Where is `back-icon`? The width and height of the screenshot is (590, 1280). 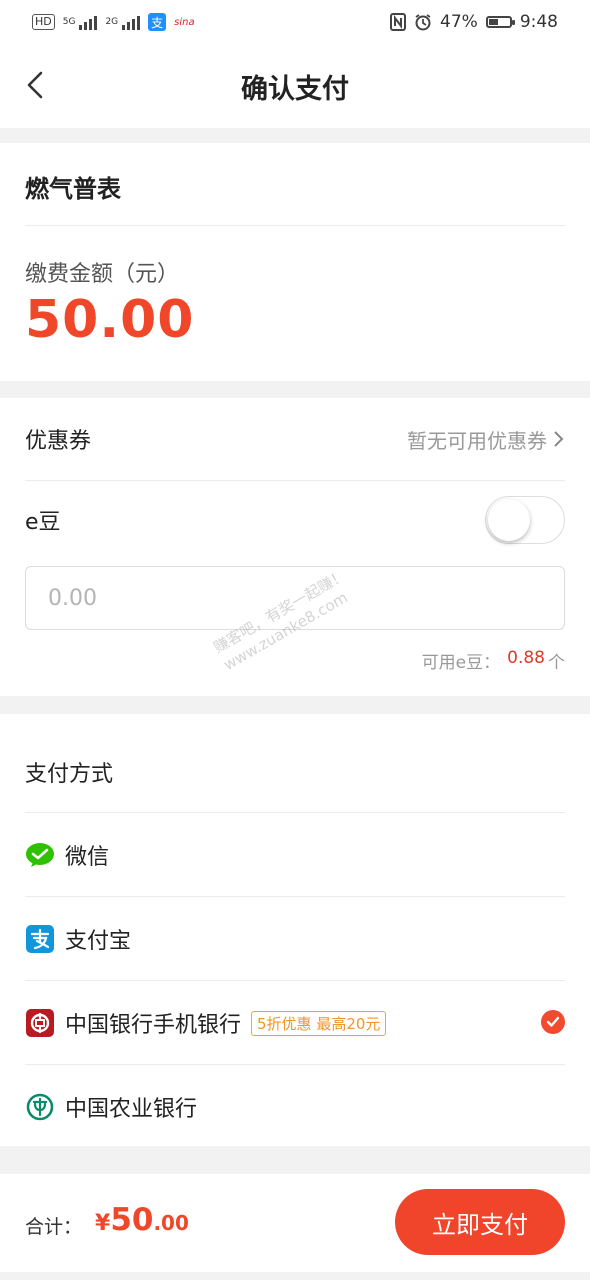
back-icon is located at coordinates (37, 85).